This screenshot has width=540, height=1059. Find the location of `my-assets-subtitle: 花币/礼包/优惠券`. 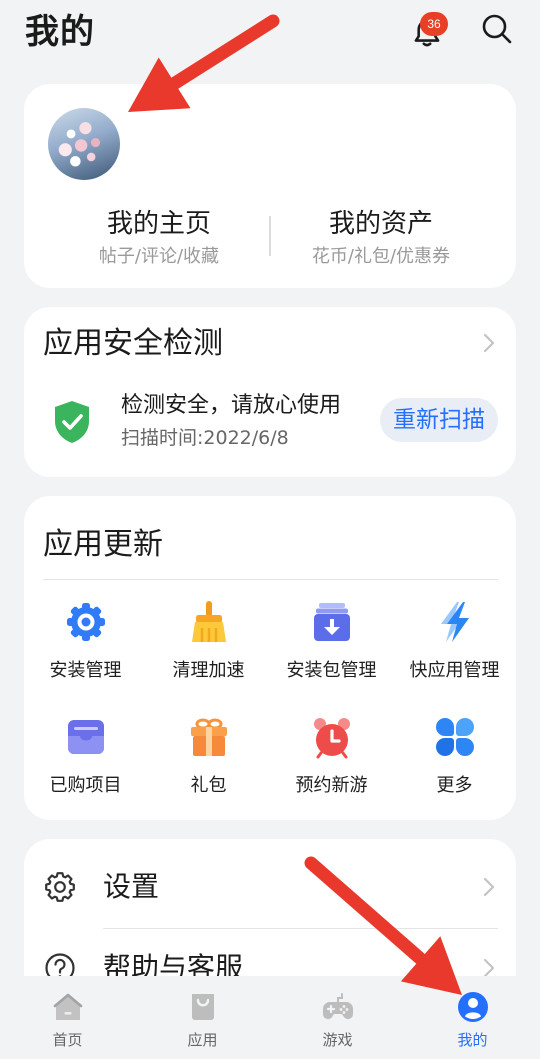

my-assets-subtitle: 花币/礼包/优惠券 is located at coordinates (381, 256).